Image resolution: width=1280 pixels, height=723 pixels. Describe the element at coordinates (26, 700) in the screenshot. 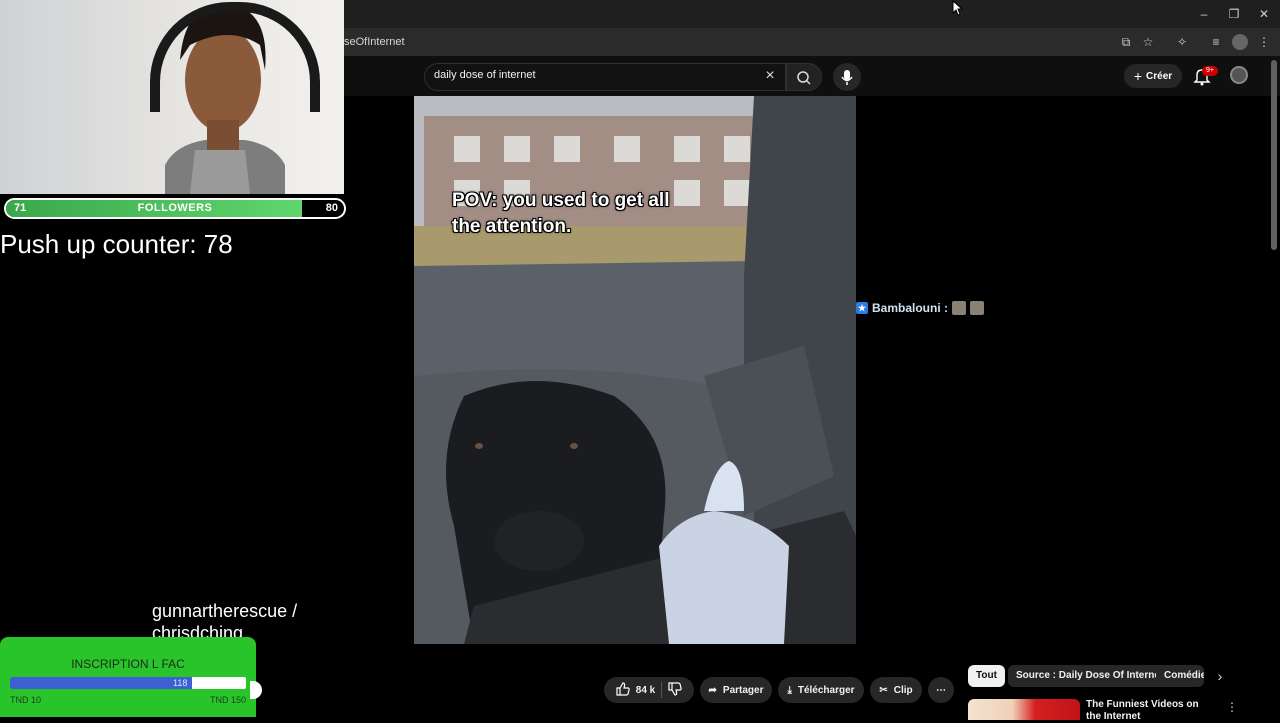

I see `goal-min-label: TND 10` at that location.